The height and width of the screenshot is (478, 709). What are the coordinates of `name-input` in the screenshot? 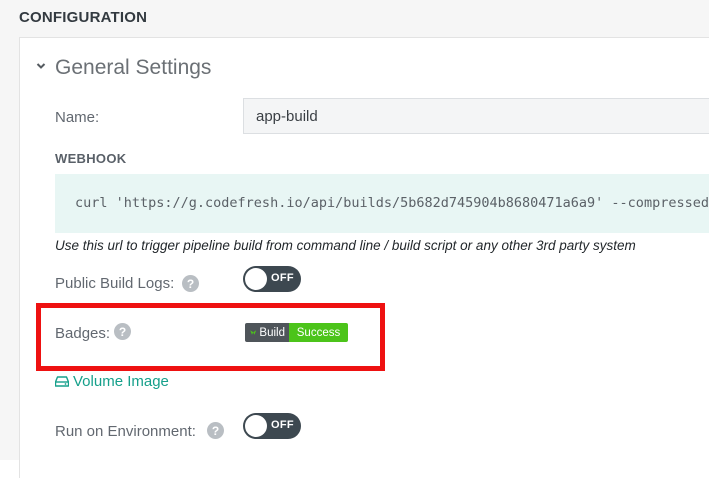 It's located at (476, 116).